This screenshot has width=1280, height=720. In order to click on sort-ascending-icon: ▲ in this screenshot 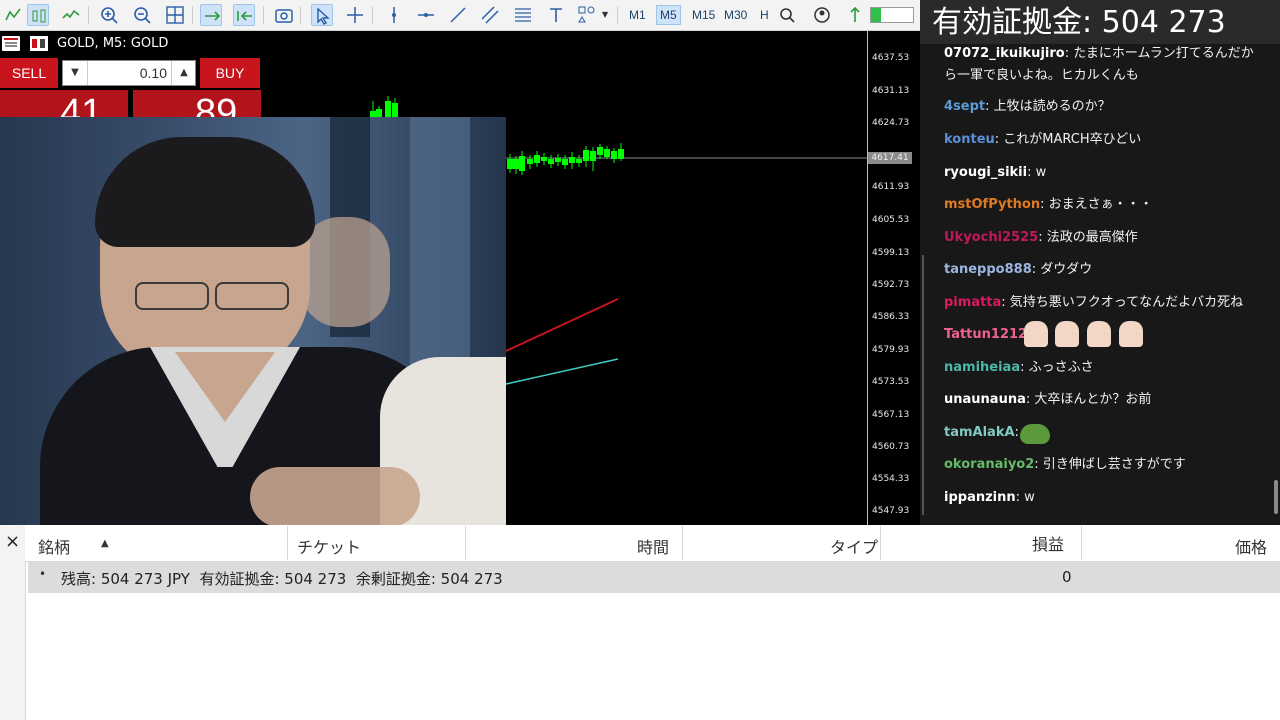, I will do `click(105, 543)`.